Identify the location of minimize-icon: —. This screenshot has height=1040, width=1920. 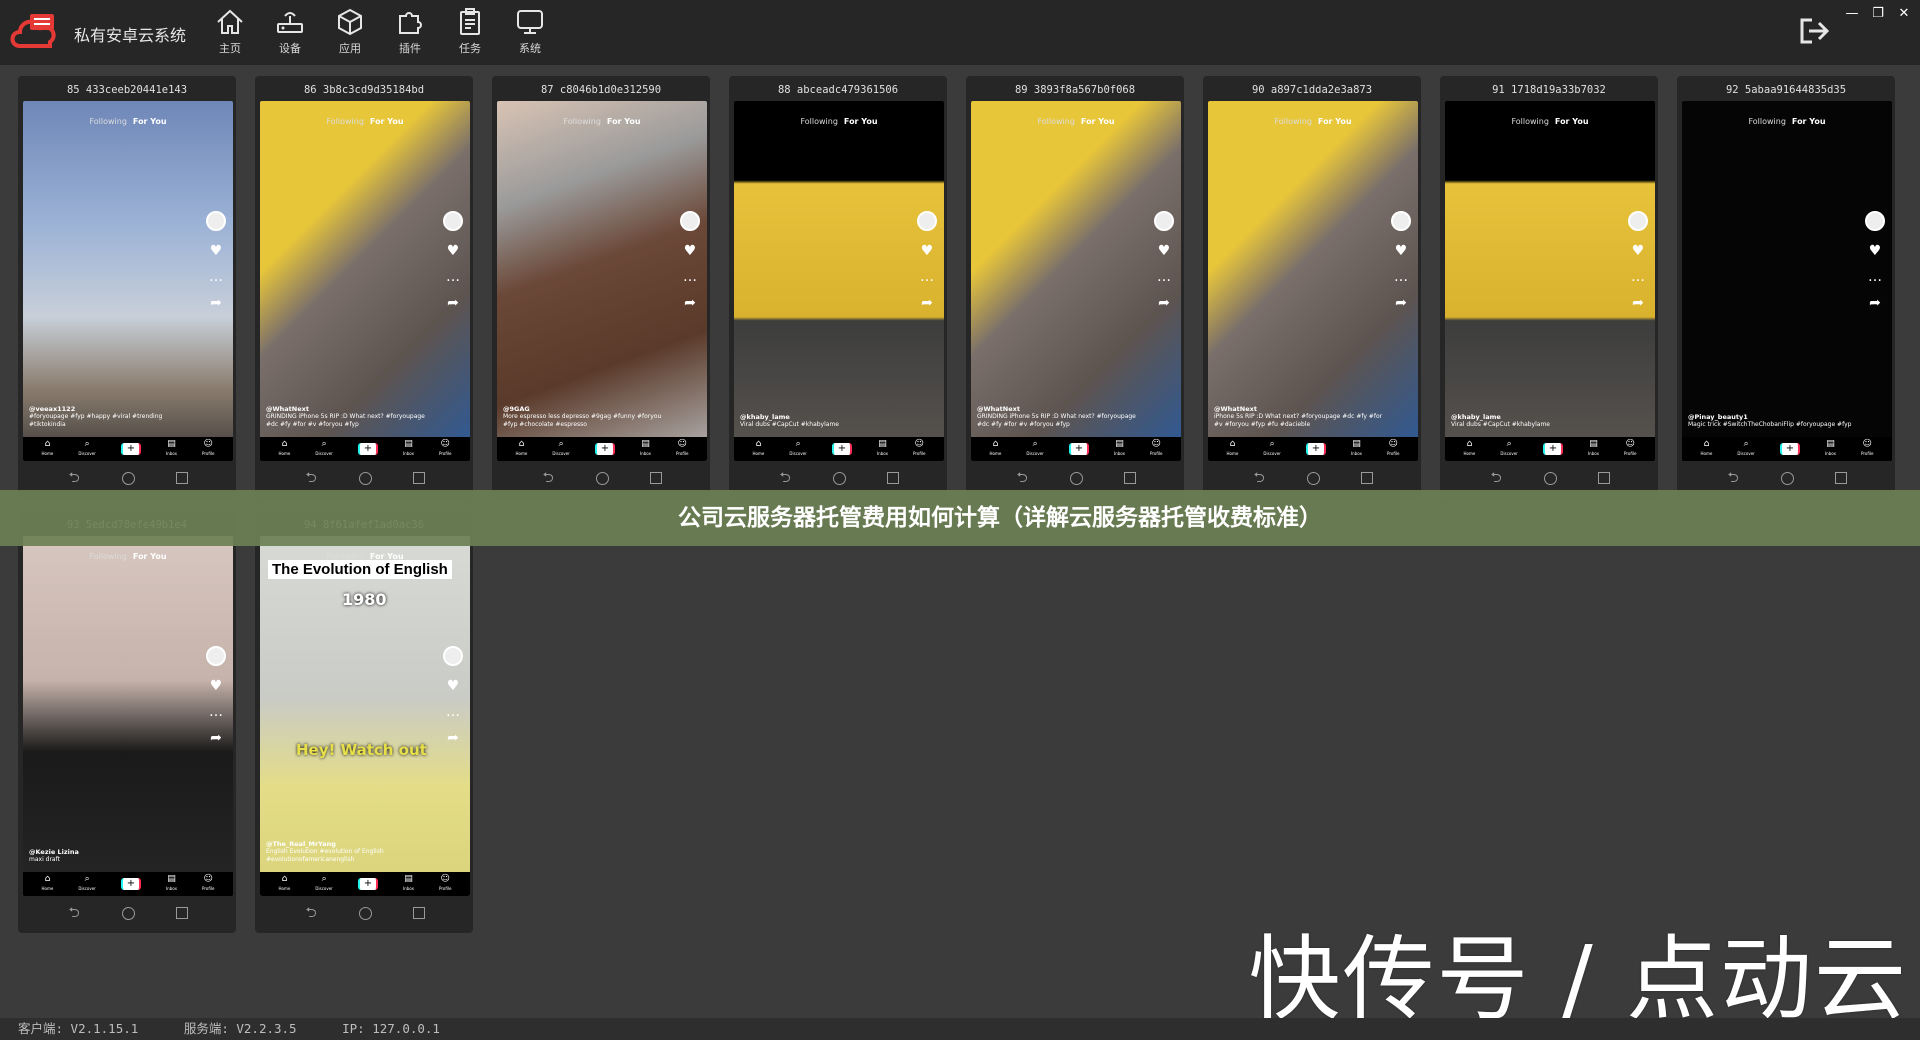
(1852, 14).